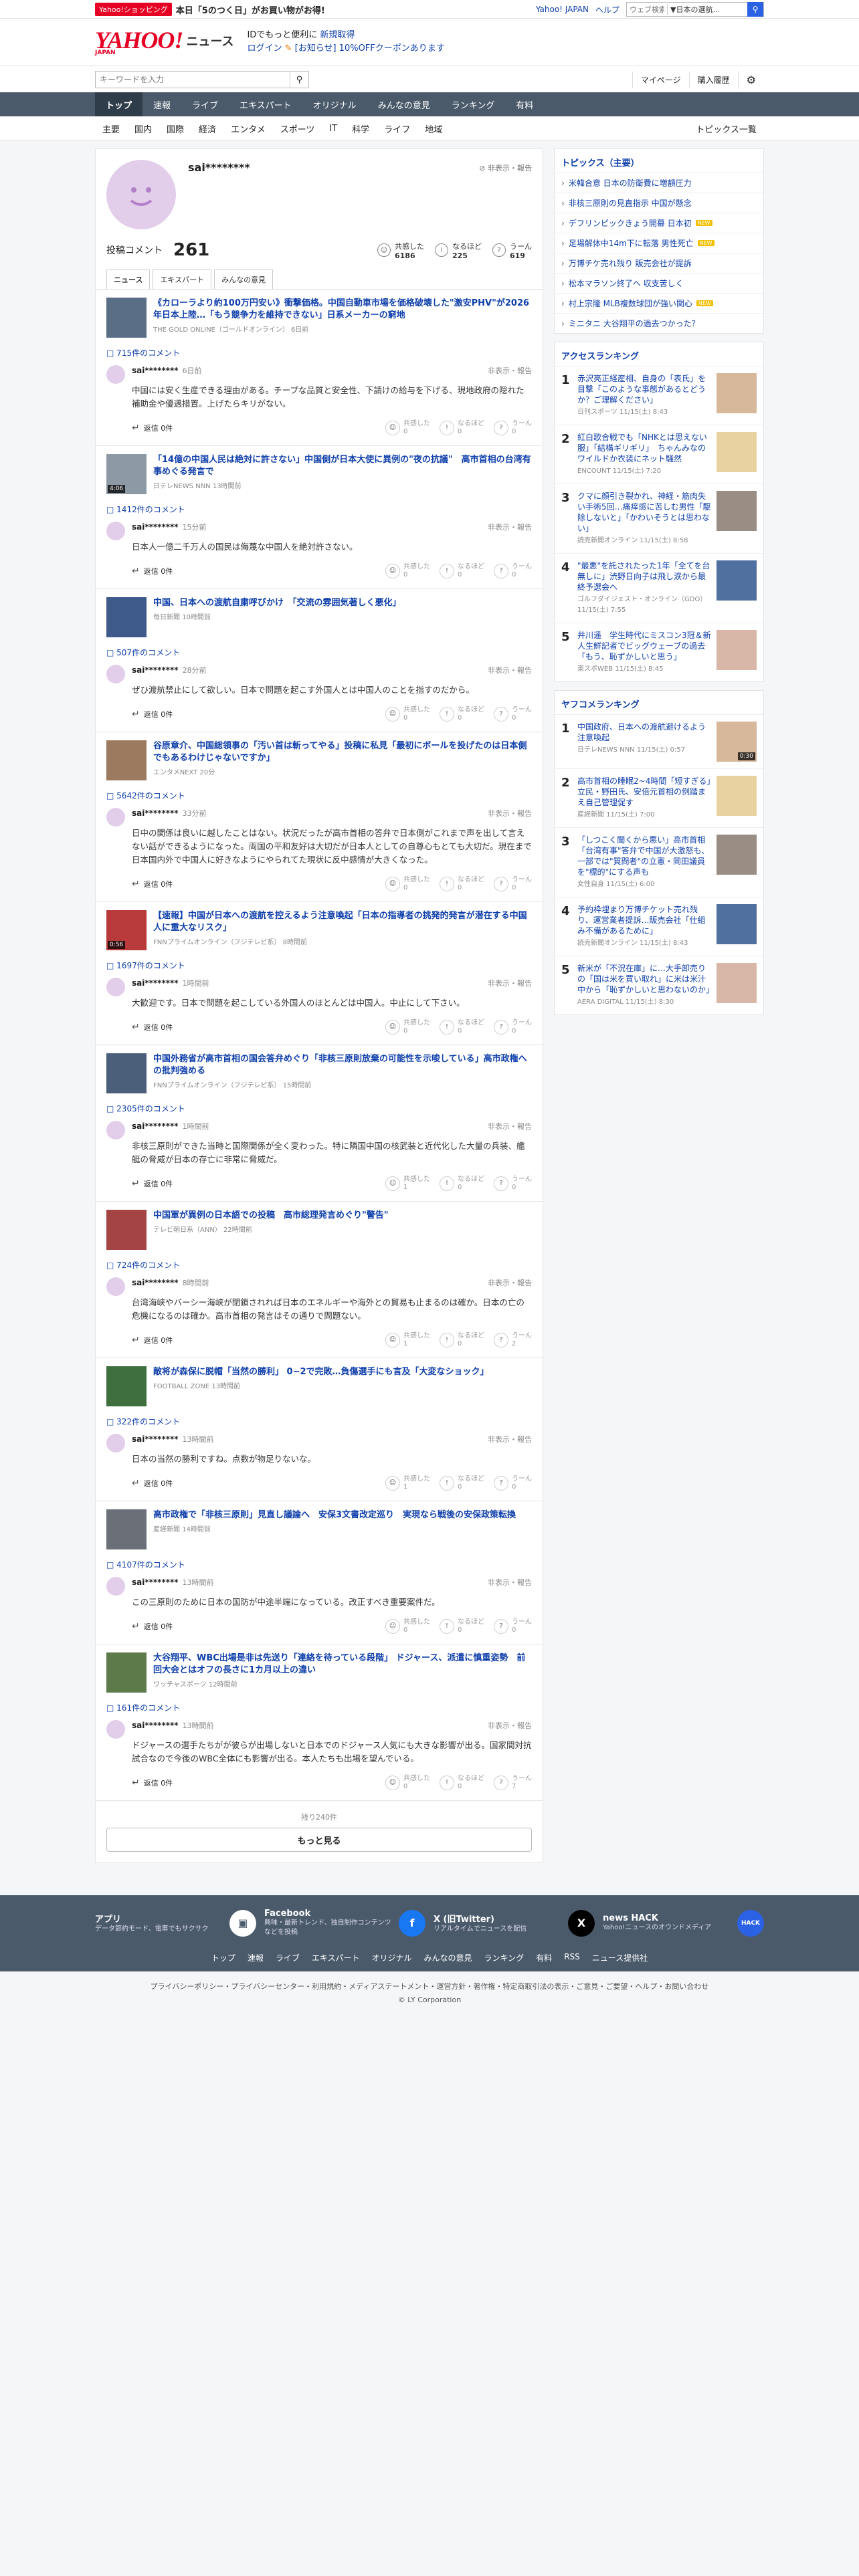 Image resolution: width=859 pixels, height=2576 pixels. What do you see at coordinates (244, 279) in the screenshot?
I see `tab-opinion: みんなの意見` at bounding box center [244, 279].